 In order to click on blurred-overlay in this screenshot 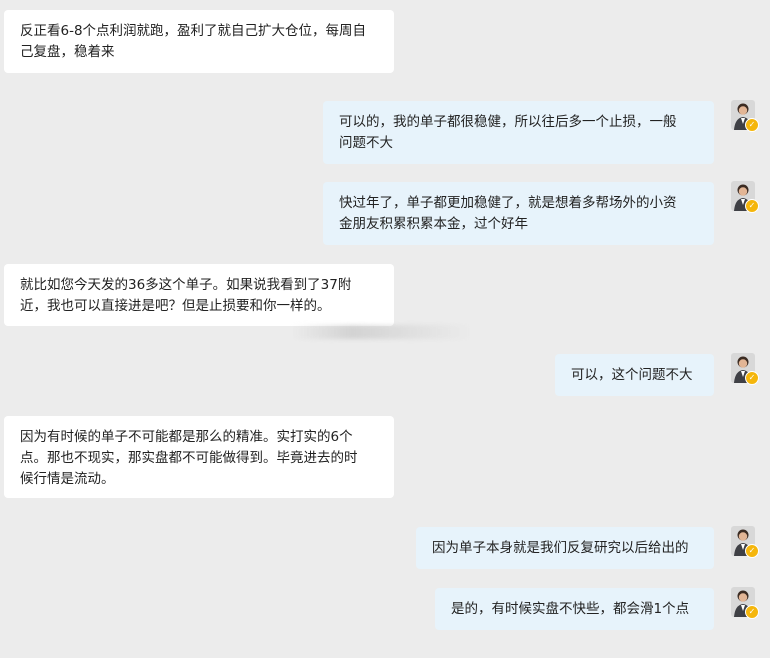, I will do `click(382, 332)`.